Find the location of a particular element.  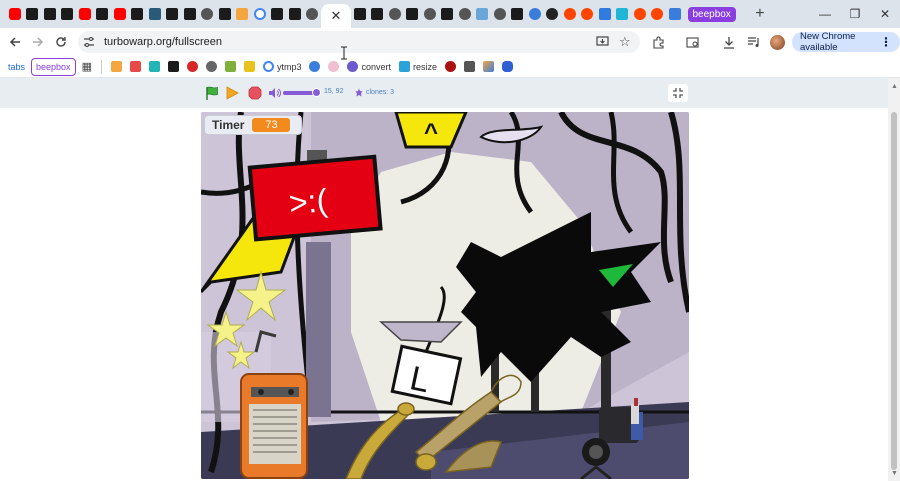

bookmark-yellow is located at coordinates (249, 67).